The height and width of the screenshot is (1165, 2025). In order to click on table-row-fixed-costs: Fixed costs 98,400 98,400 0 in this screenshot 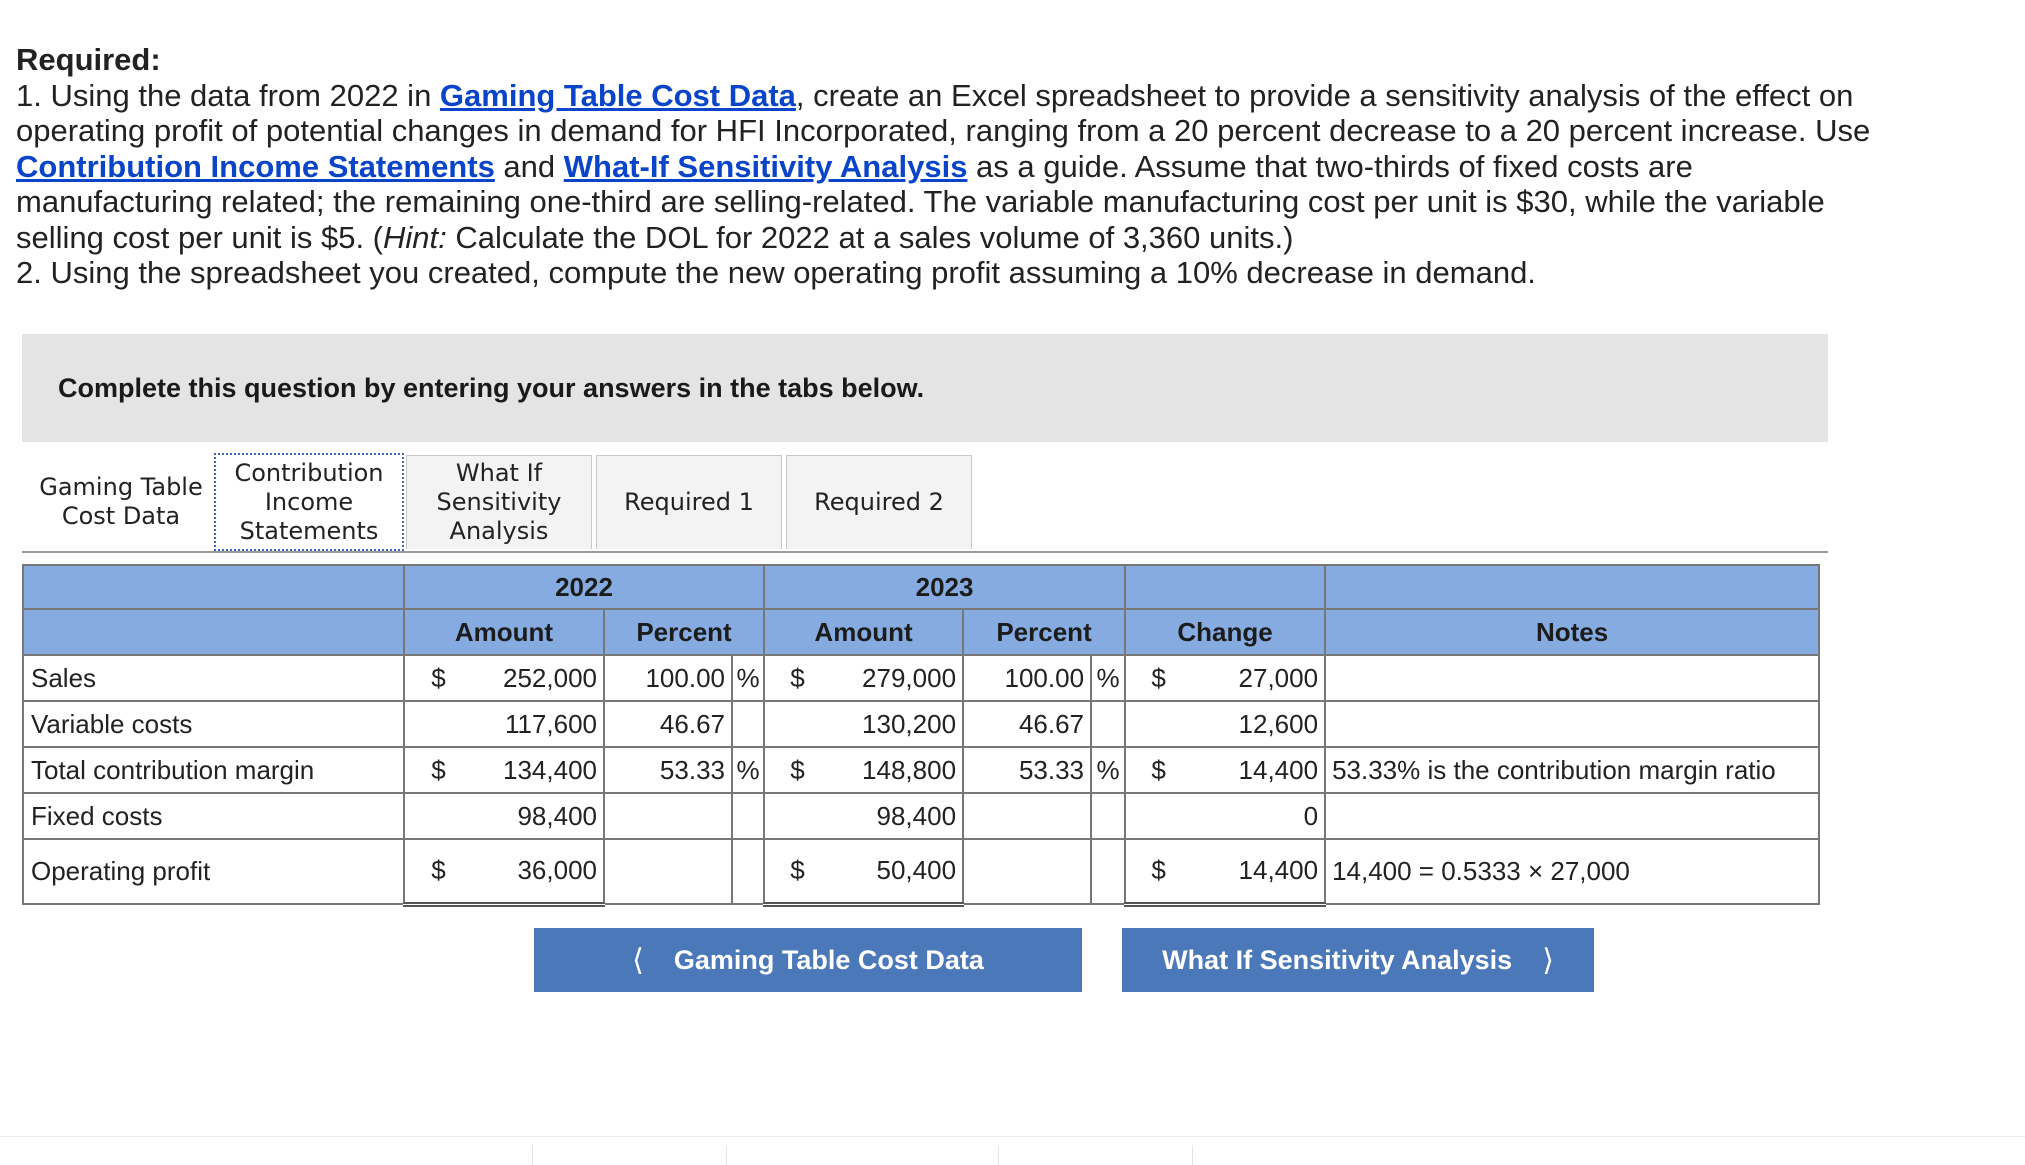, I will do `click(921, 816)`.